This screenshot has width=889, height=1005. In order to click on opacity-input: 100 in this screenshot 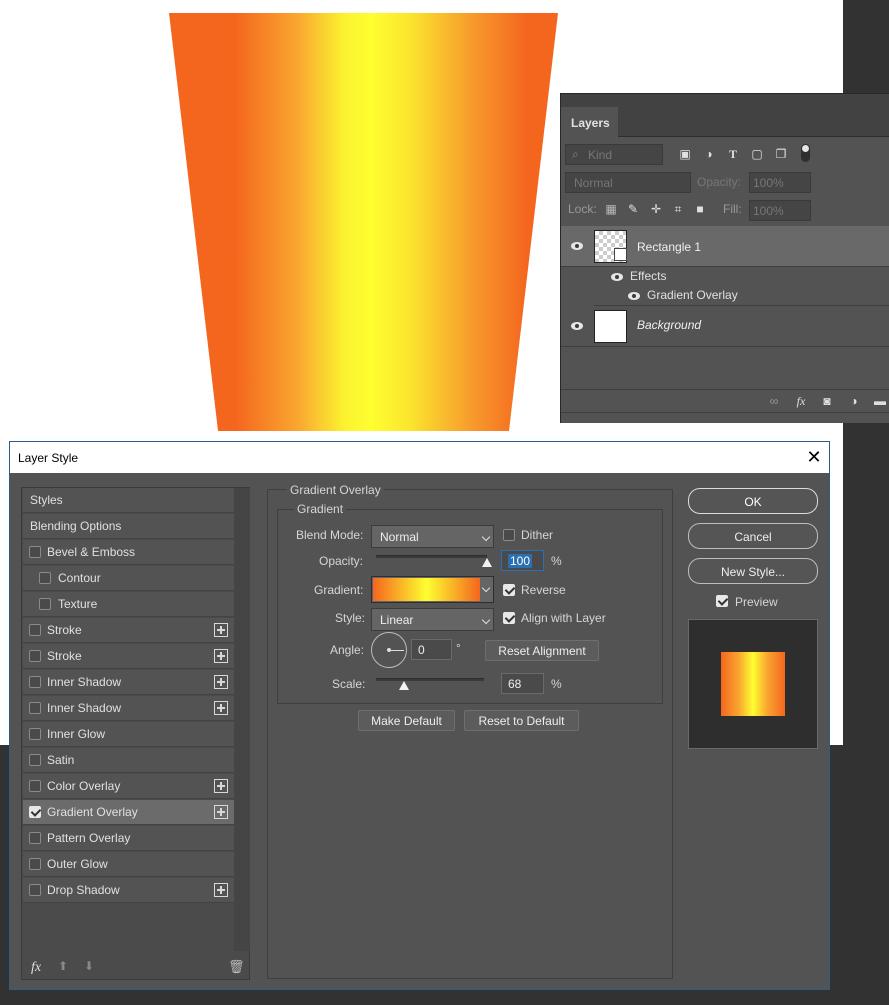, I will do `click(522, 560)`.